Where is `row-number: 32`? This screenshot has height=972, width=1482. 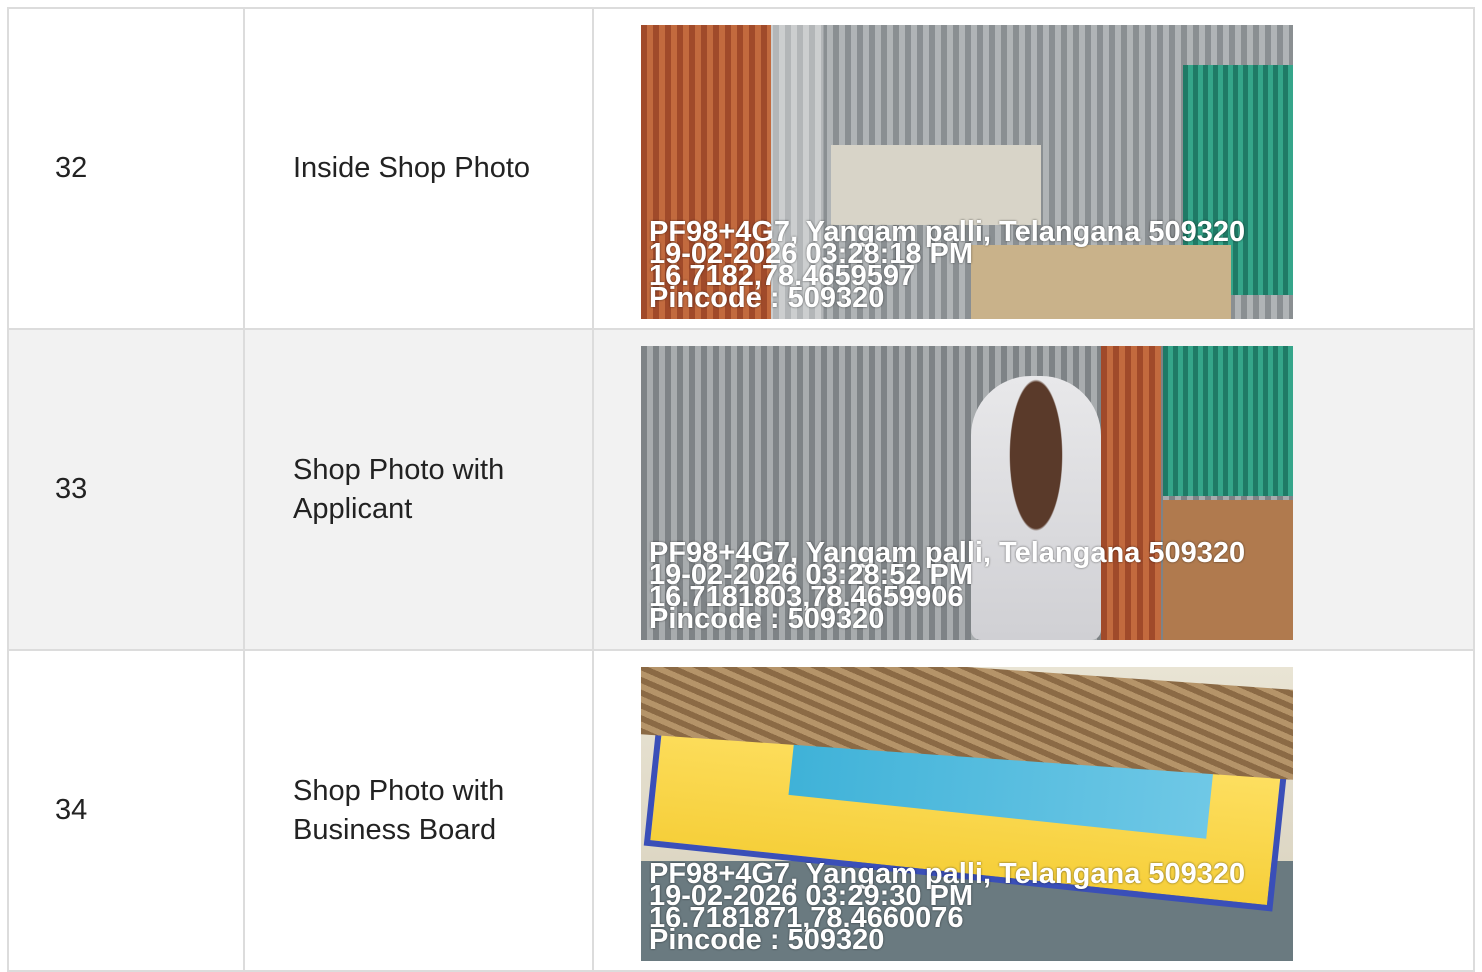 row-number: 32 is located at coordinates (127, 168).